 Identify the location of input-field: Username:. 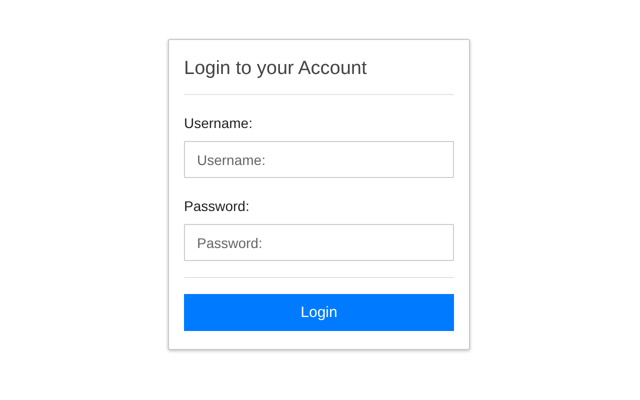
(319, 159).